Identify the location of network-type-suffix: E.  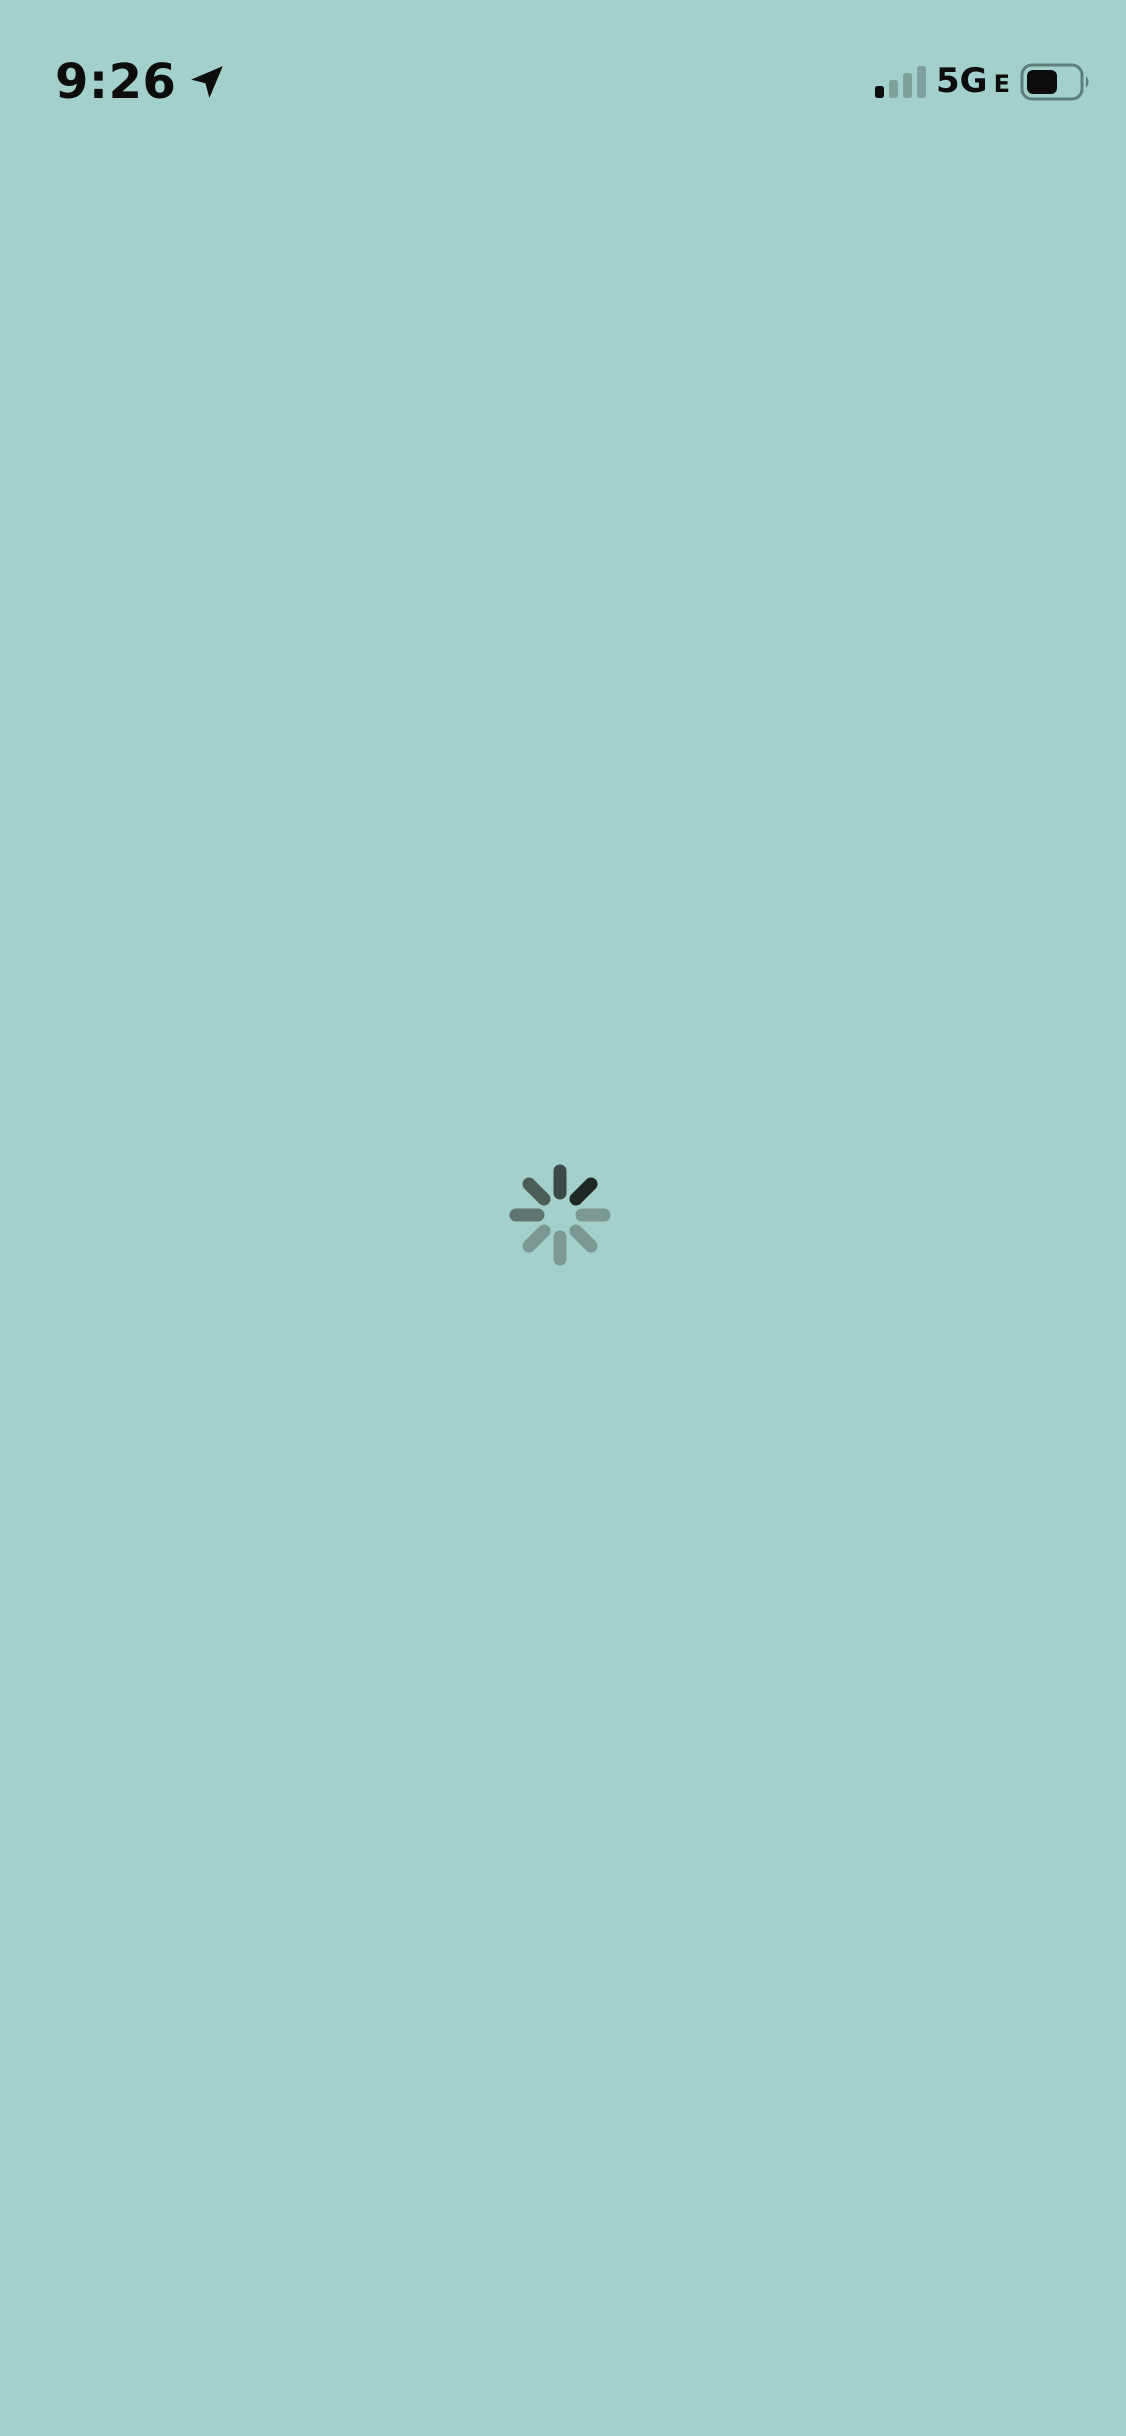
(1001, 83).